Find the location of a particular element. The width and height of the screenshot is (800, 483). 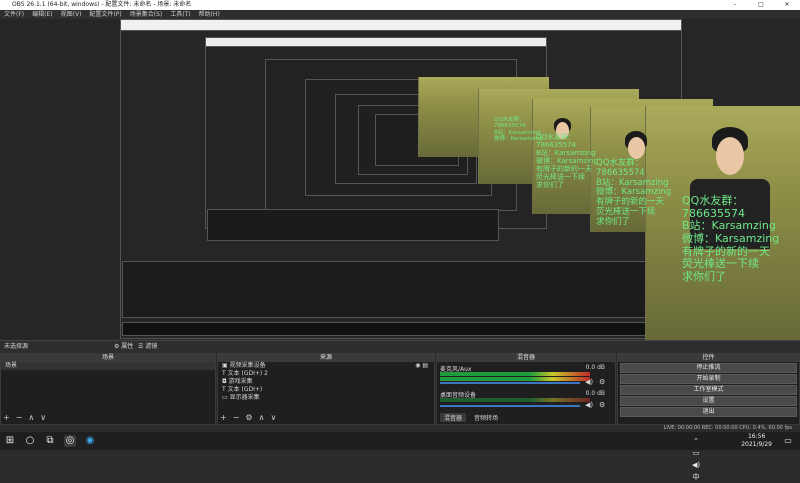

menu-scene-collection: 场景集合(S) is located at coordinates (146, 14).